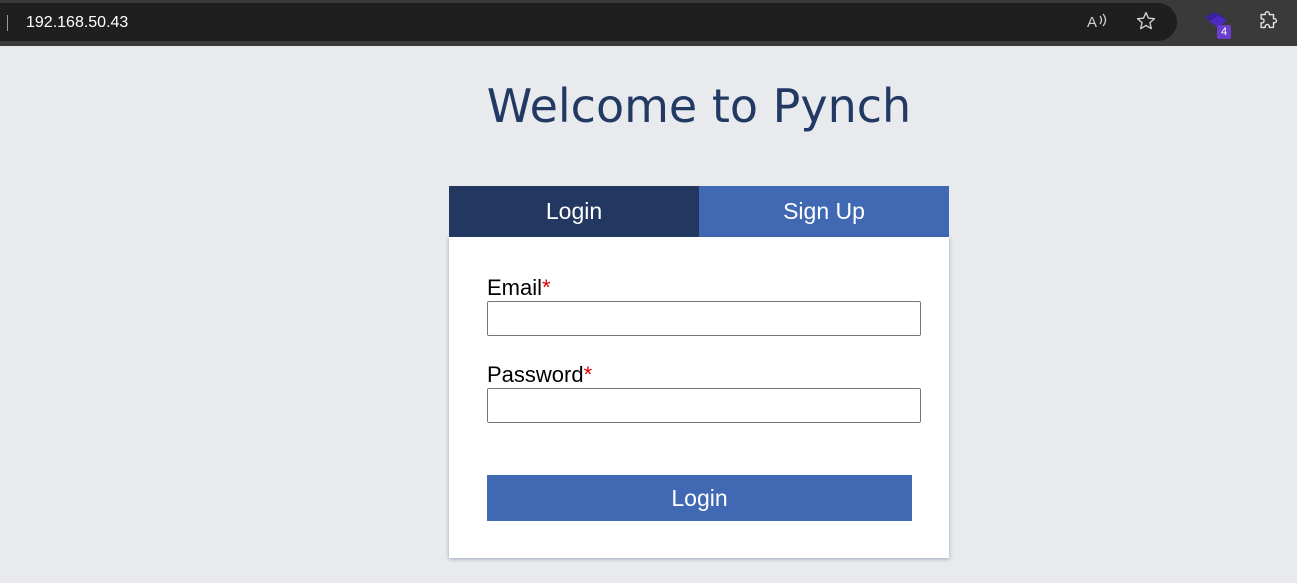  What do you see at coordinates (588, 374) in the screenshot?
I see `password-required-marker: *` at bounding box center [588, 374].